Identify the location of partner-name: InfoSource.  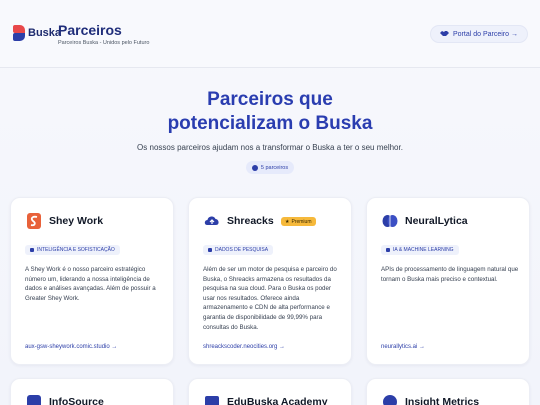
(76, 400).